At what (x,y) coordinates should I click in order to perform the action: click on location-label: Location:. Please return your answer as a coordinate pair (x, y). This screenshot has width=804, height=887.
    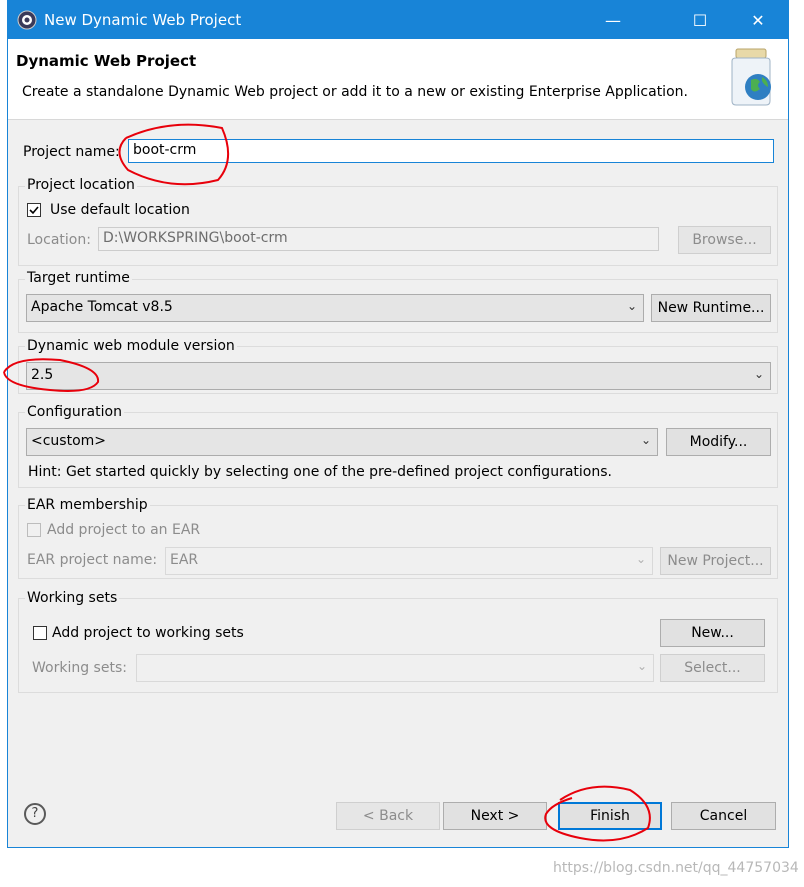
    Looking at the image, I should click on (59, 240).